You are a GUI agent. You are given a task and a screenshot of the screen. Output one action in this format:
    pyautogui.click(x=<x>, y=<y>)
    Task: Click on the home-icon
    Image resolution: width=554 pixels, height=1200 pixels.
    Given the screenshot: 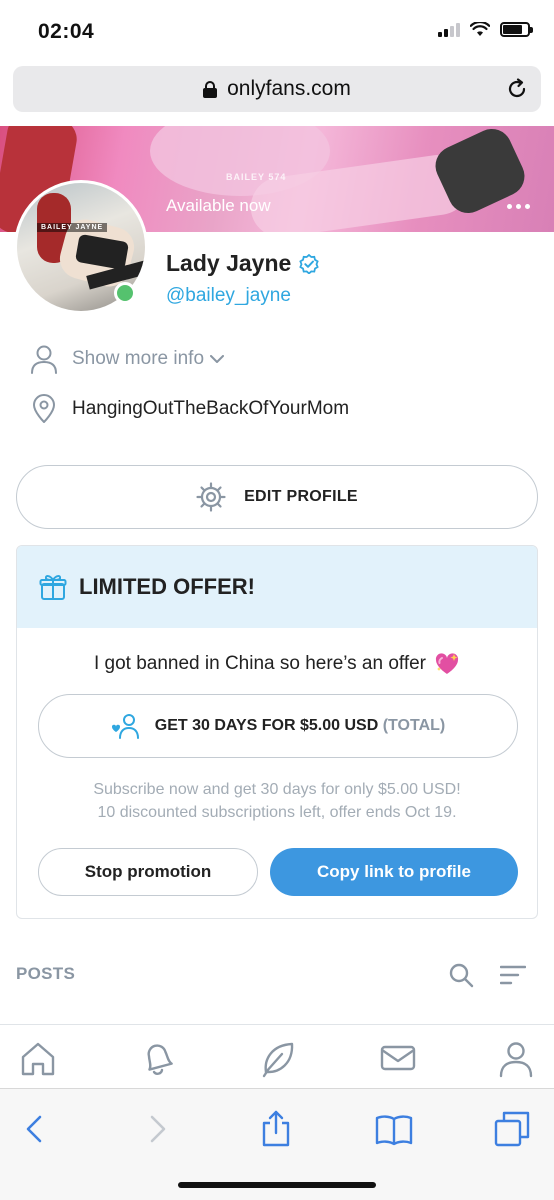 What is the action you would take?
    pyautogui.click(x=38, y=1059)
    